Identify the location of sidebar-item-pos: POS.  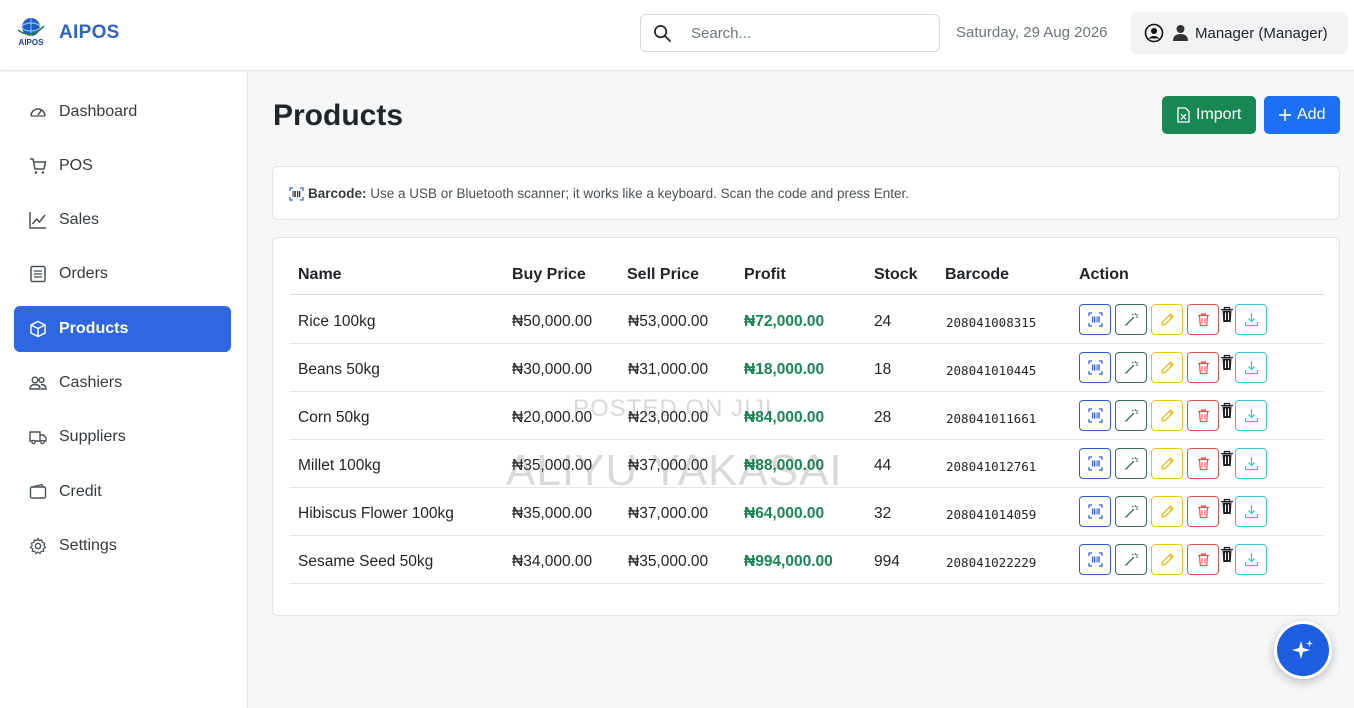
(122, 166).